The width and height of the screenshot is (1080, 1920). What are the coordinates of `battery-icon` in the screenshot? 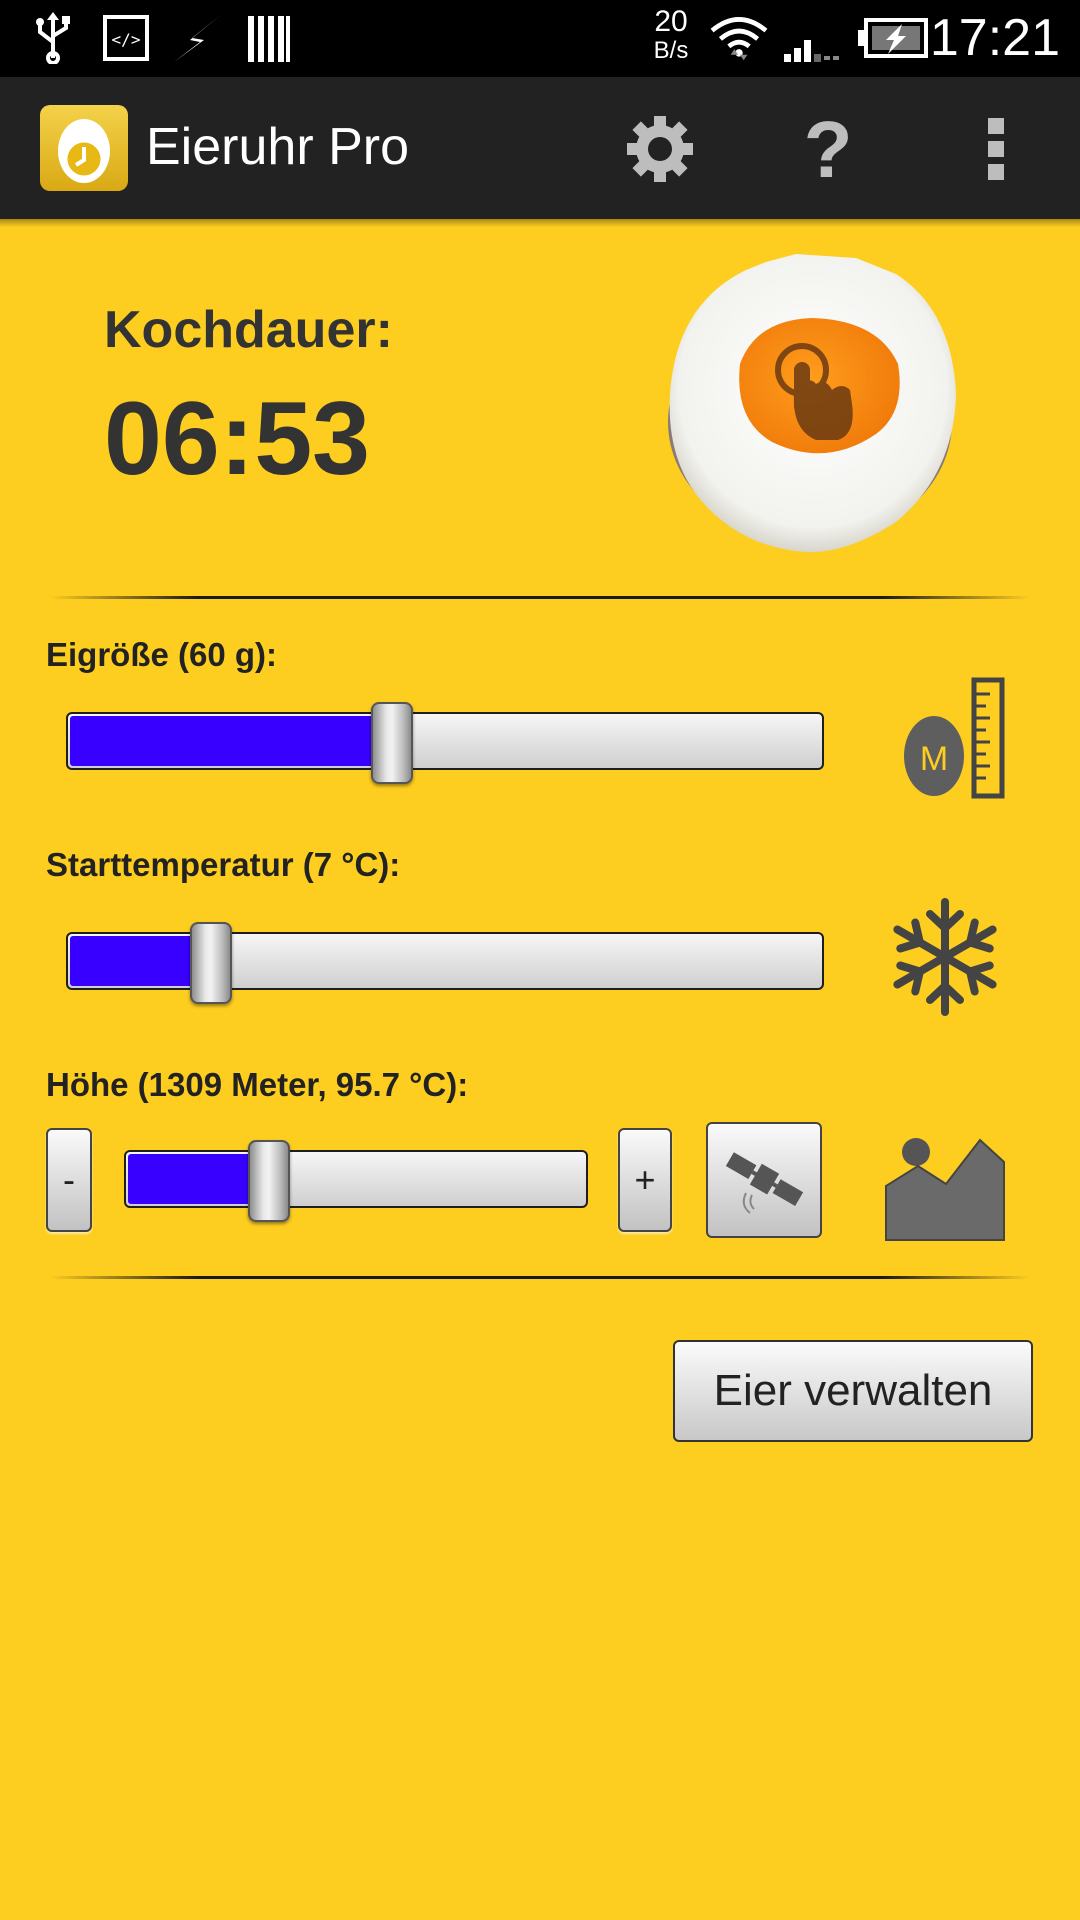 It's located at (893, 38).